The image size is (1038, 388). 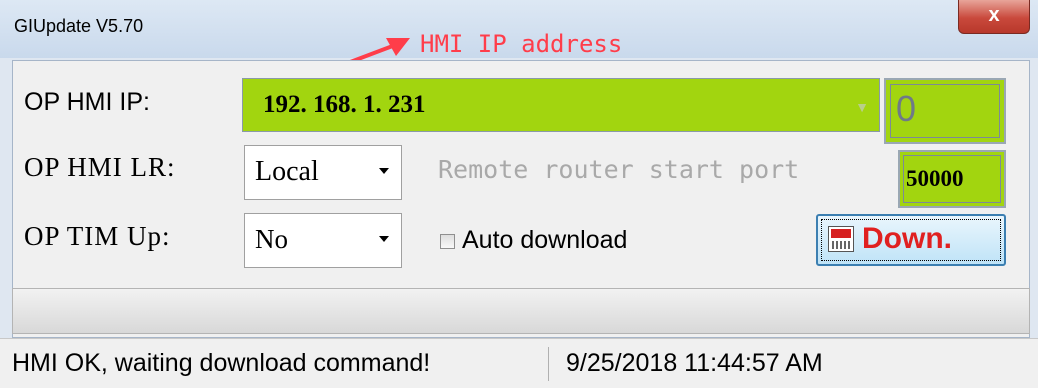 I want to click on annotation-label: HMI IP address, so click(x=521, y=44).